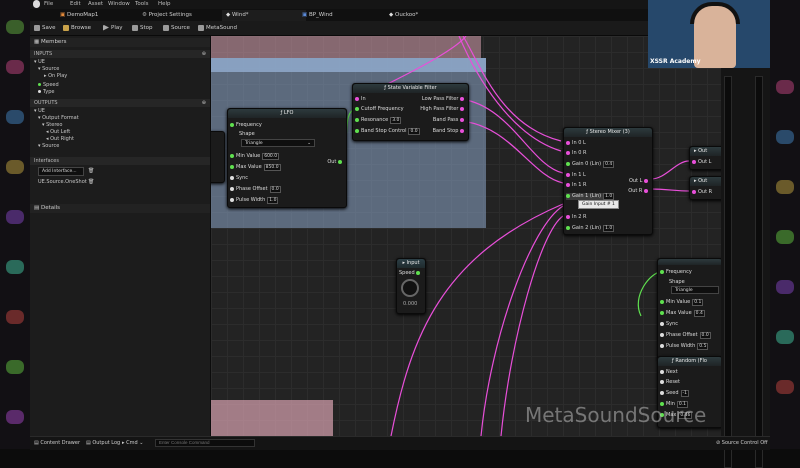 The image size is (800, 468). What do you see at coordinates (379, 109) in the screenshot?
I see `svf-cutoff-pin: Cutoff Frequency` at bounding box center [379, 109].